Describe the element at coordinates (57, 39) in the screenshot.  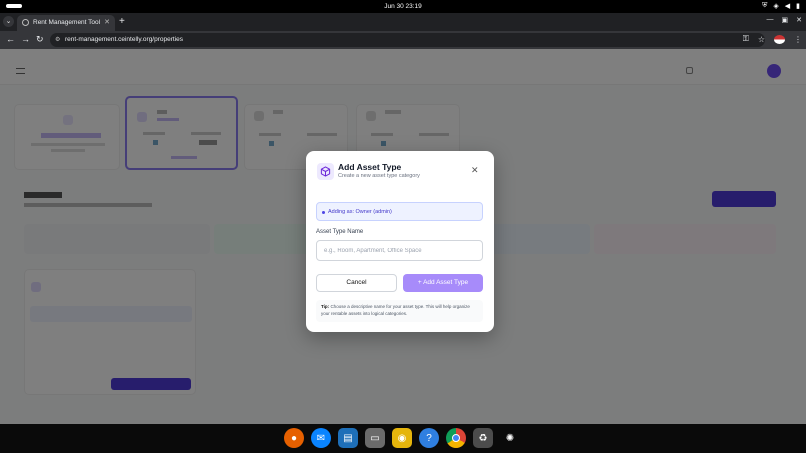
I see `site-info-icon: ⚙` at that location.